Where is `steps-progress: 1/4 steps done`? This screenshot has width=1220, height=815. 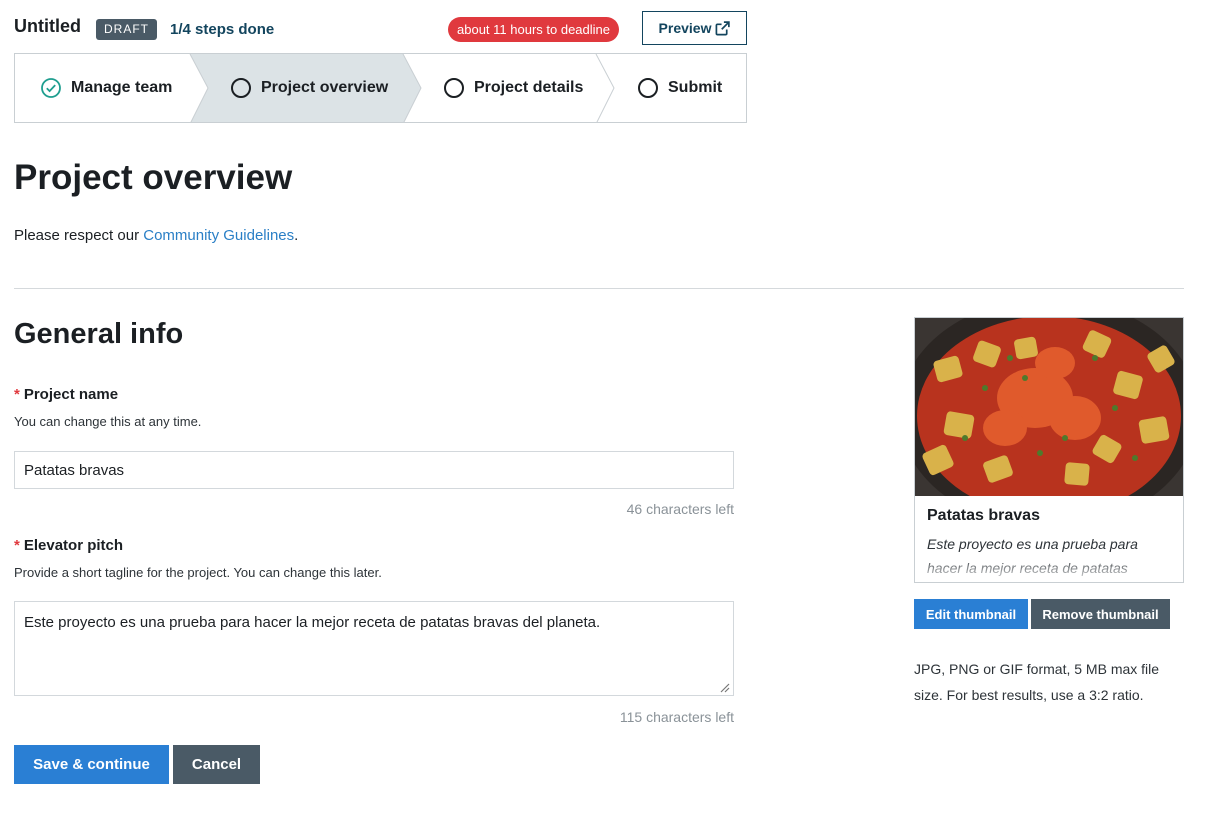 steps-progress: 1/4 steps done is located at coordinates (222, 29).